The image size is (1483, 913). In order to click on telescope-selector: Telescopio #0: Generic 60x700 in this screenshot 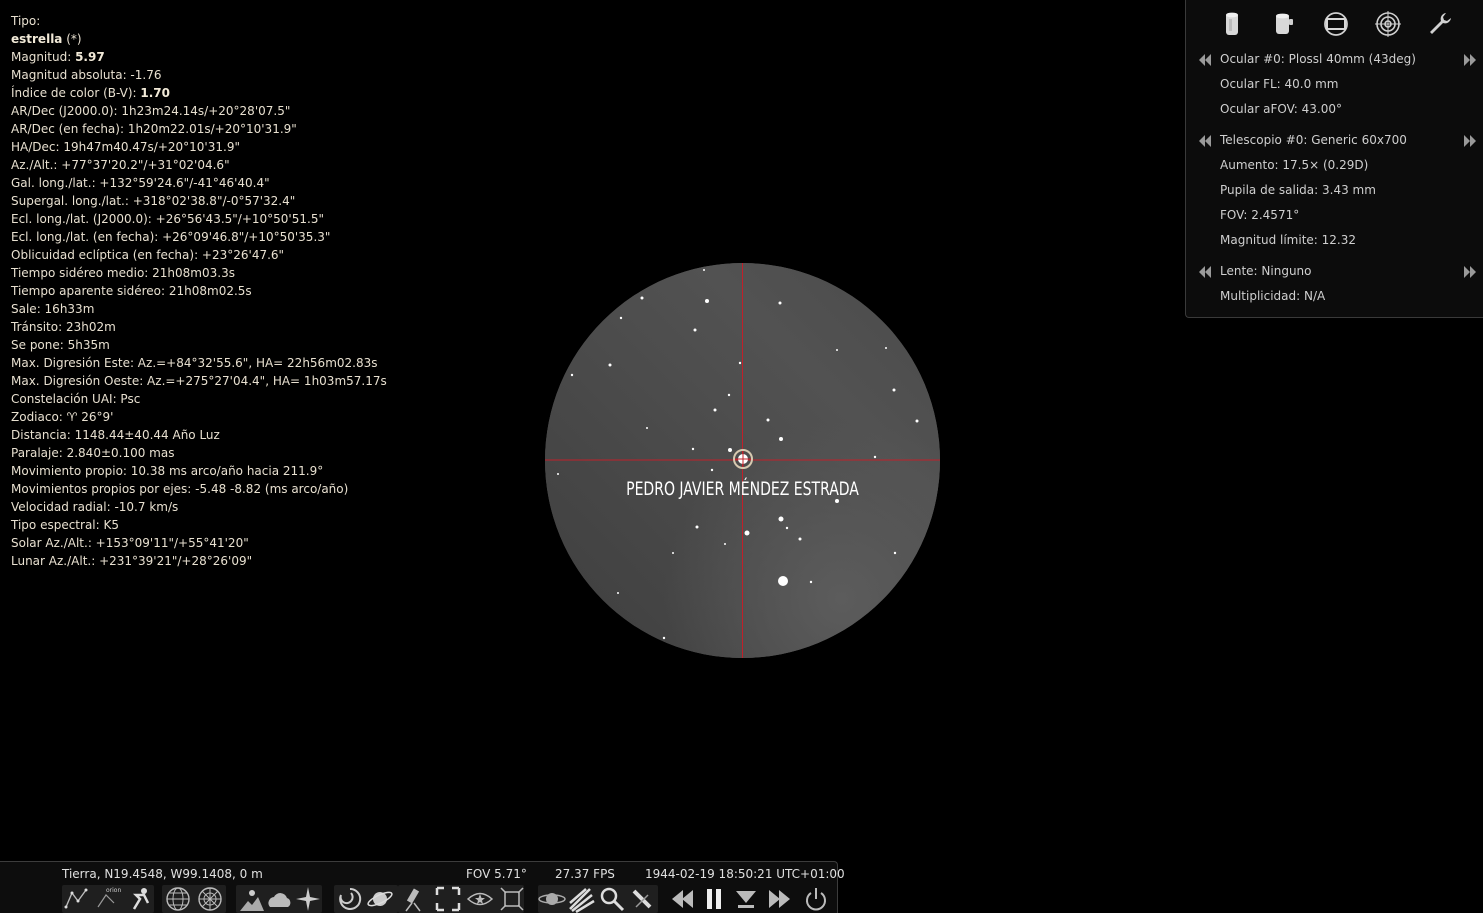, I will do `click(1334, 141)`.